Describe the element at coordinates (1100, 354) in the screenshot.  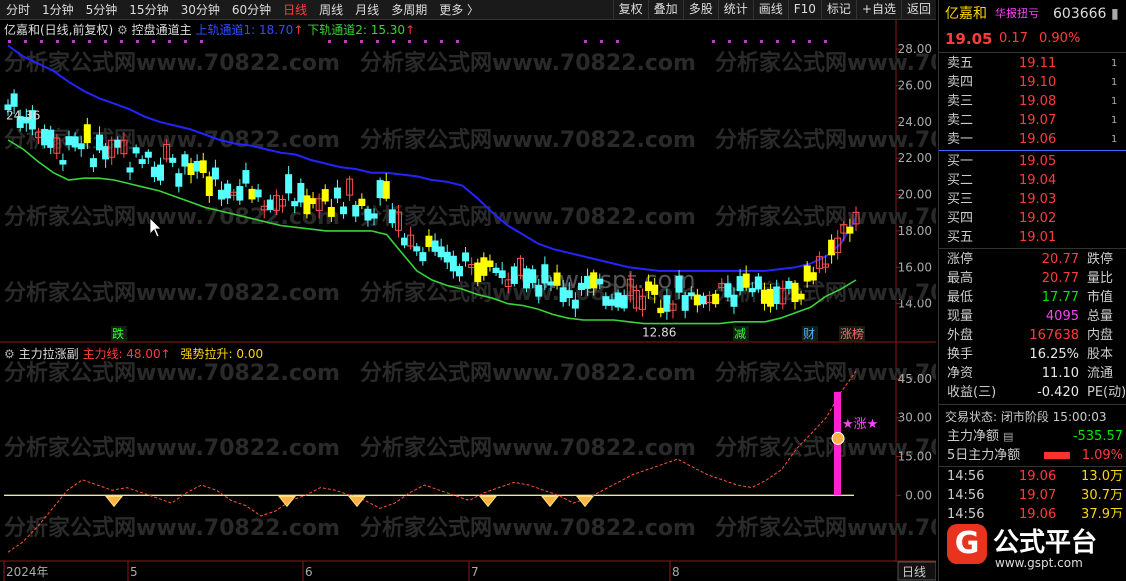
I see `stat-key-2: 股本` at that location.